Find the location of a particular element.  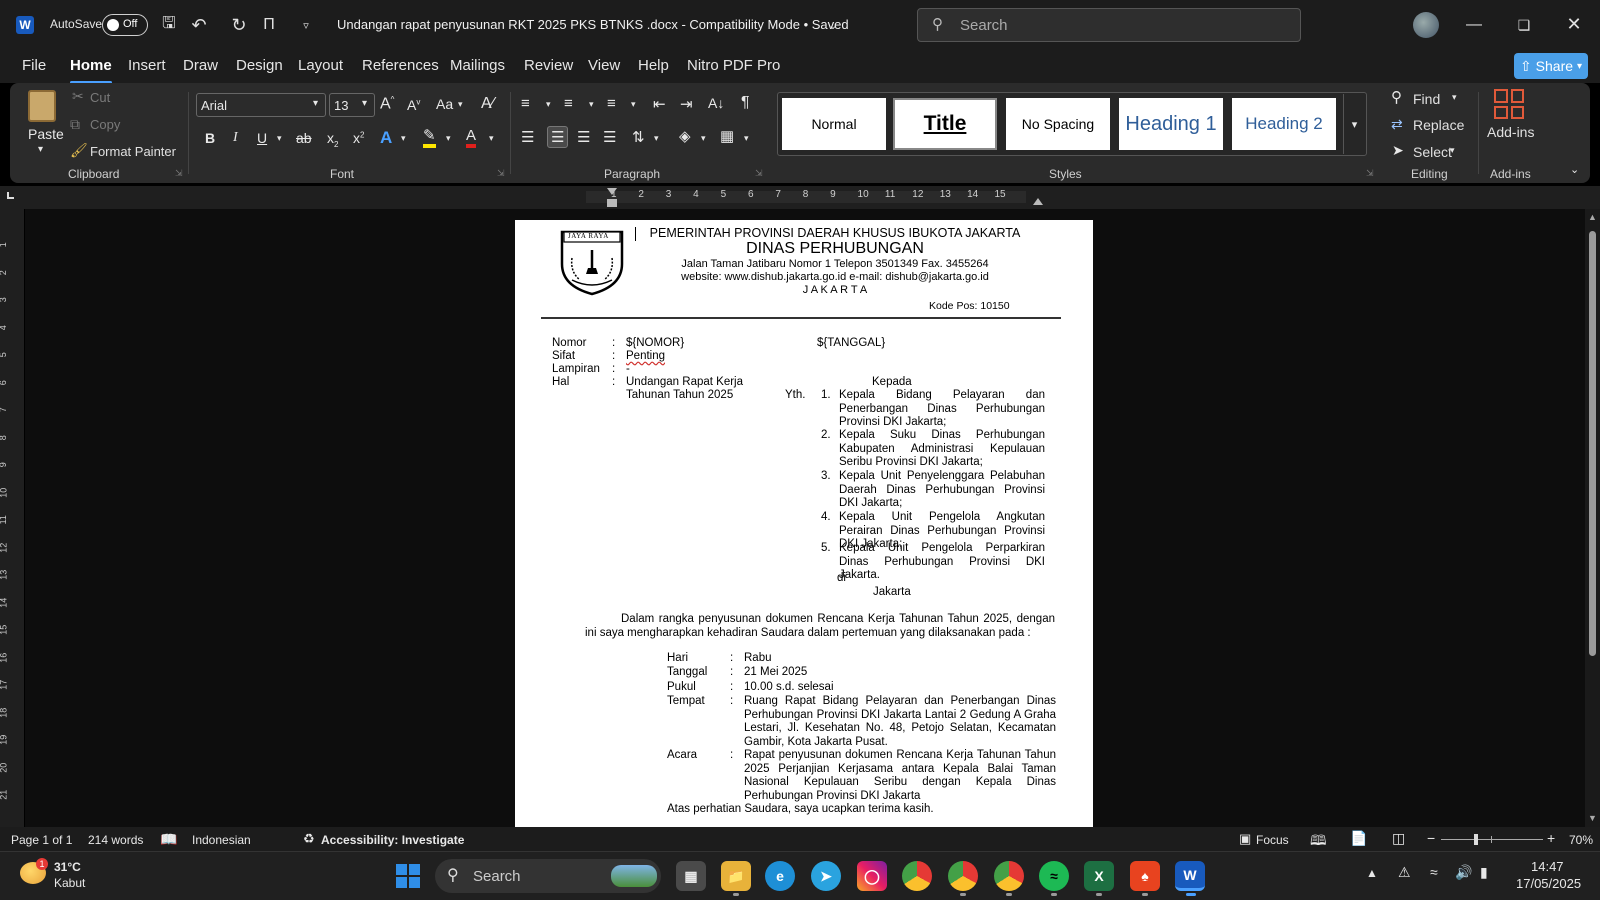

tab-home: Home is located at coordinates (91, 70).